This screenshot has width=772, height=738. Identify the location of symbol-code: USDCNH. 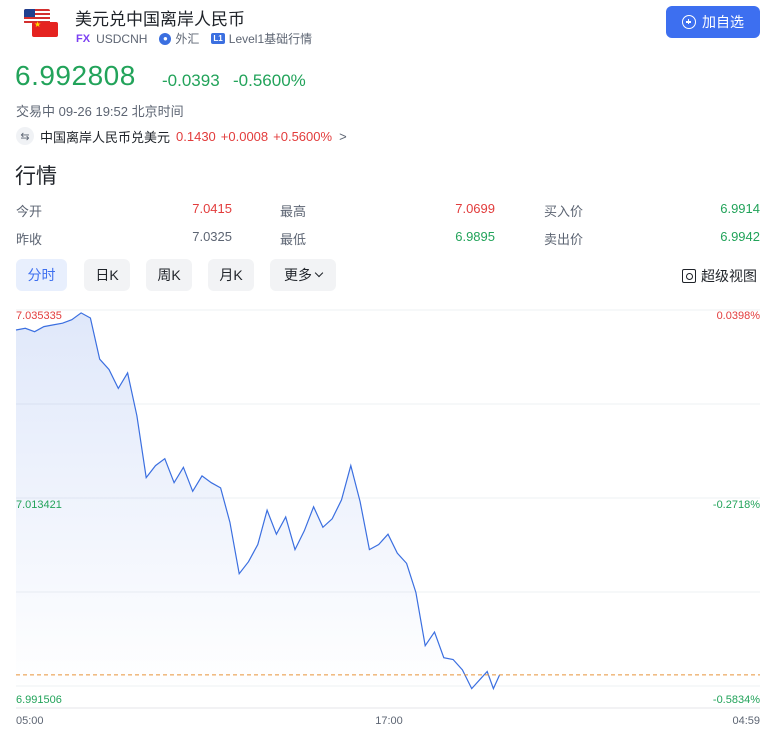
(122, 38).